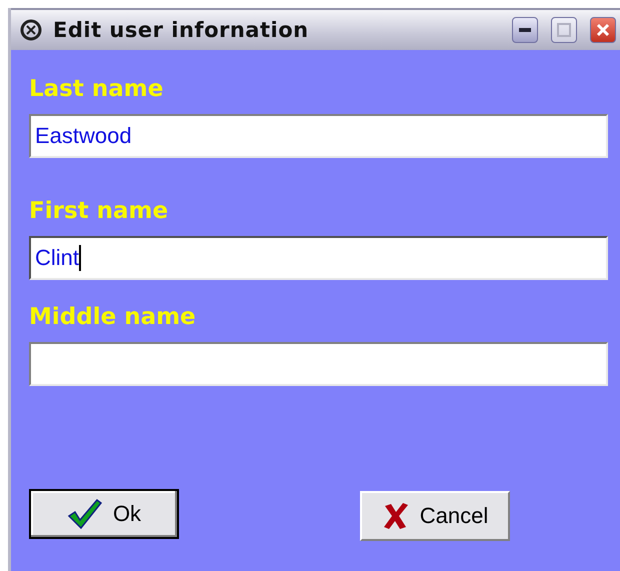 The height and width of the screenshot is (571, 620). I want to click on window-title: Edit user infornation, so click(181, 30).